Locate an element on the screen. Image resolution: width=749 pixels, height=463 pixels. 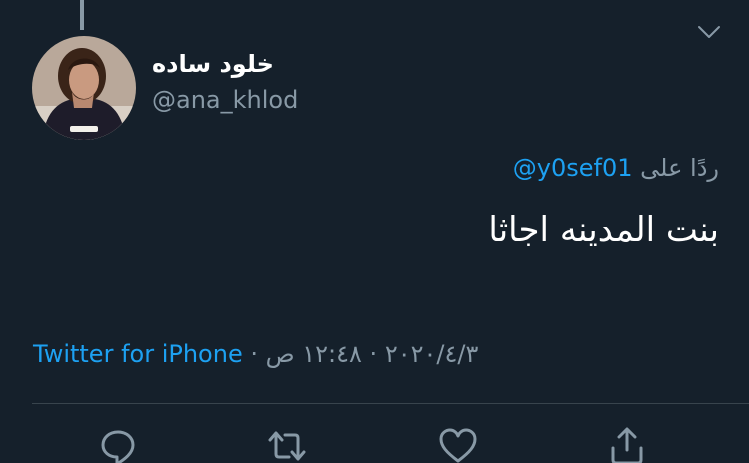
divider is located at coordinates (390, 403).